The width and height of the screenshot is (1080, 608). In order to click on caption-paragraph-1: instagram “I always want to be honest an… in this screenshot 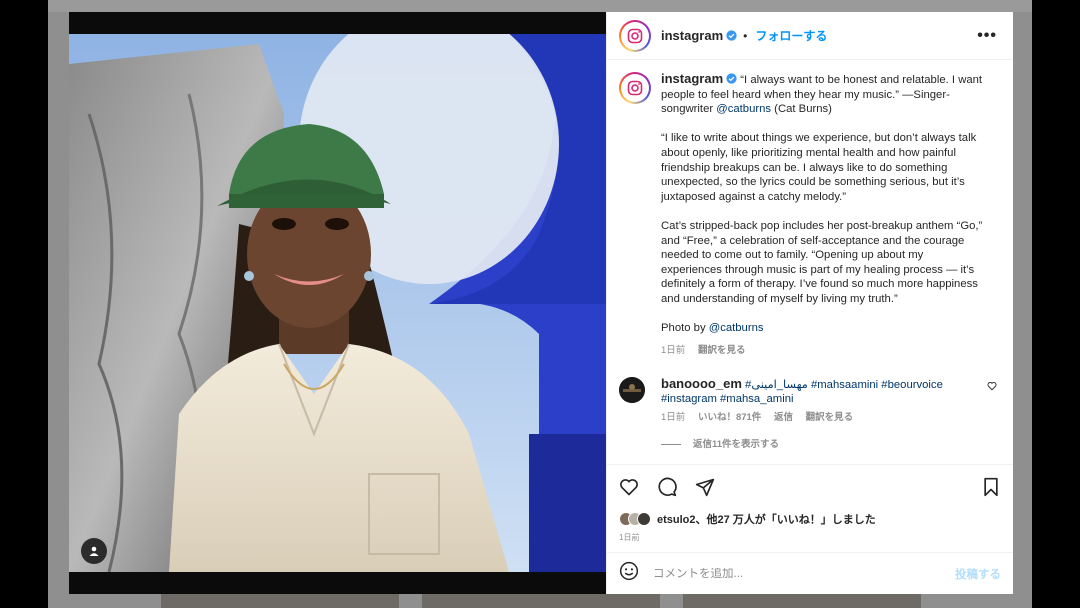, I will do `click(822, 93)`.